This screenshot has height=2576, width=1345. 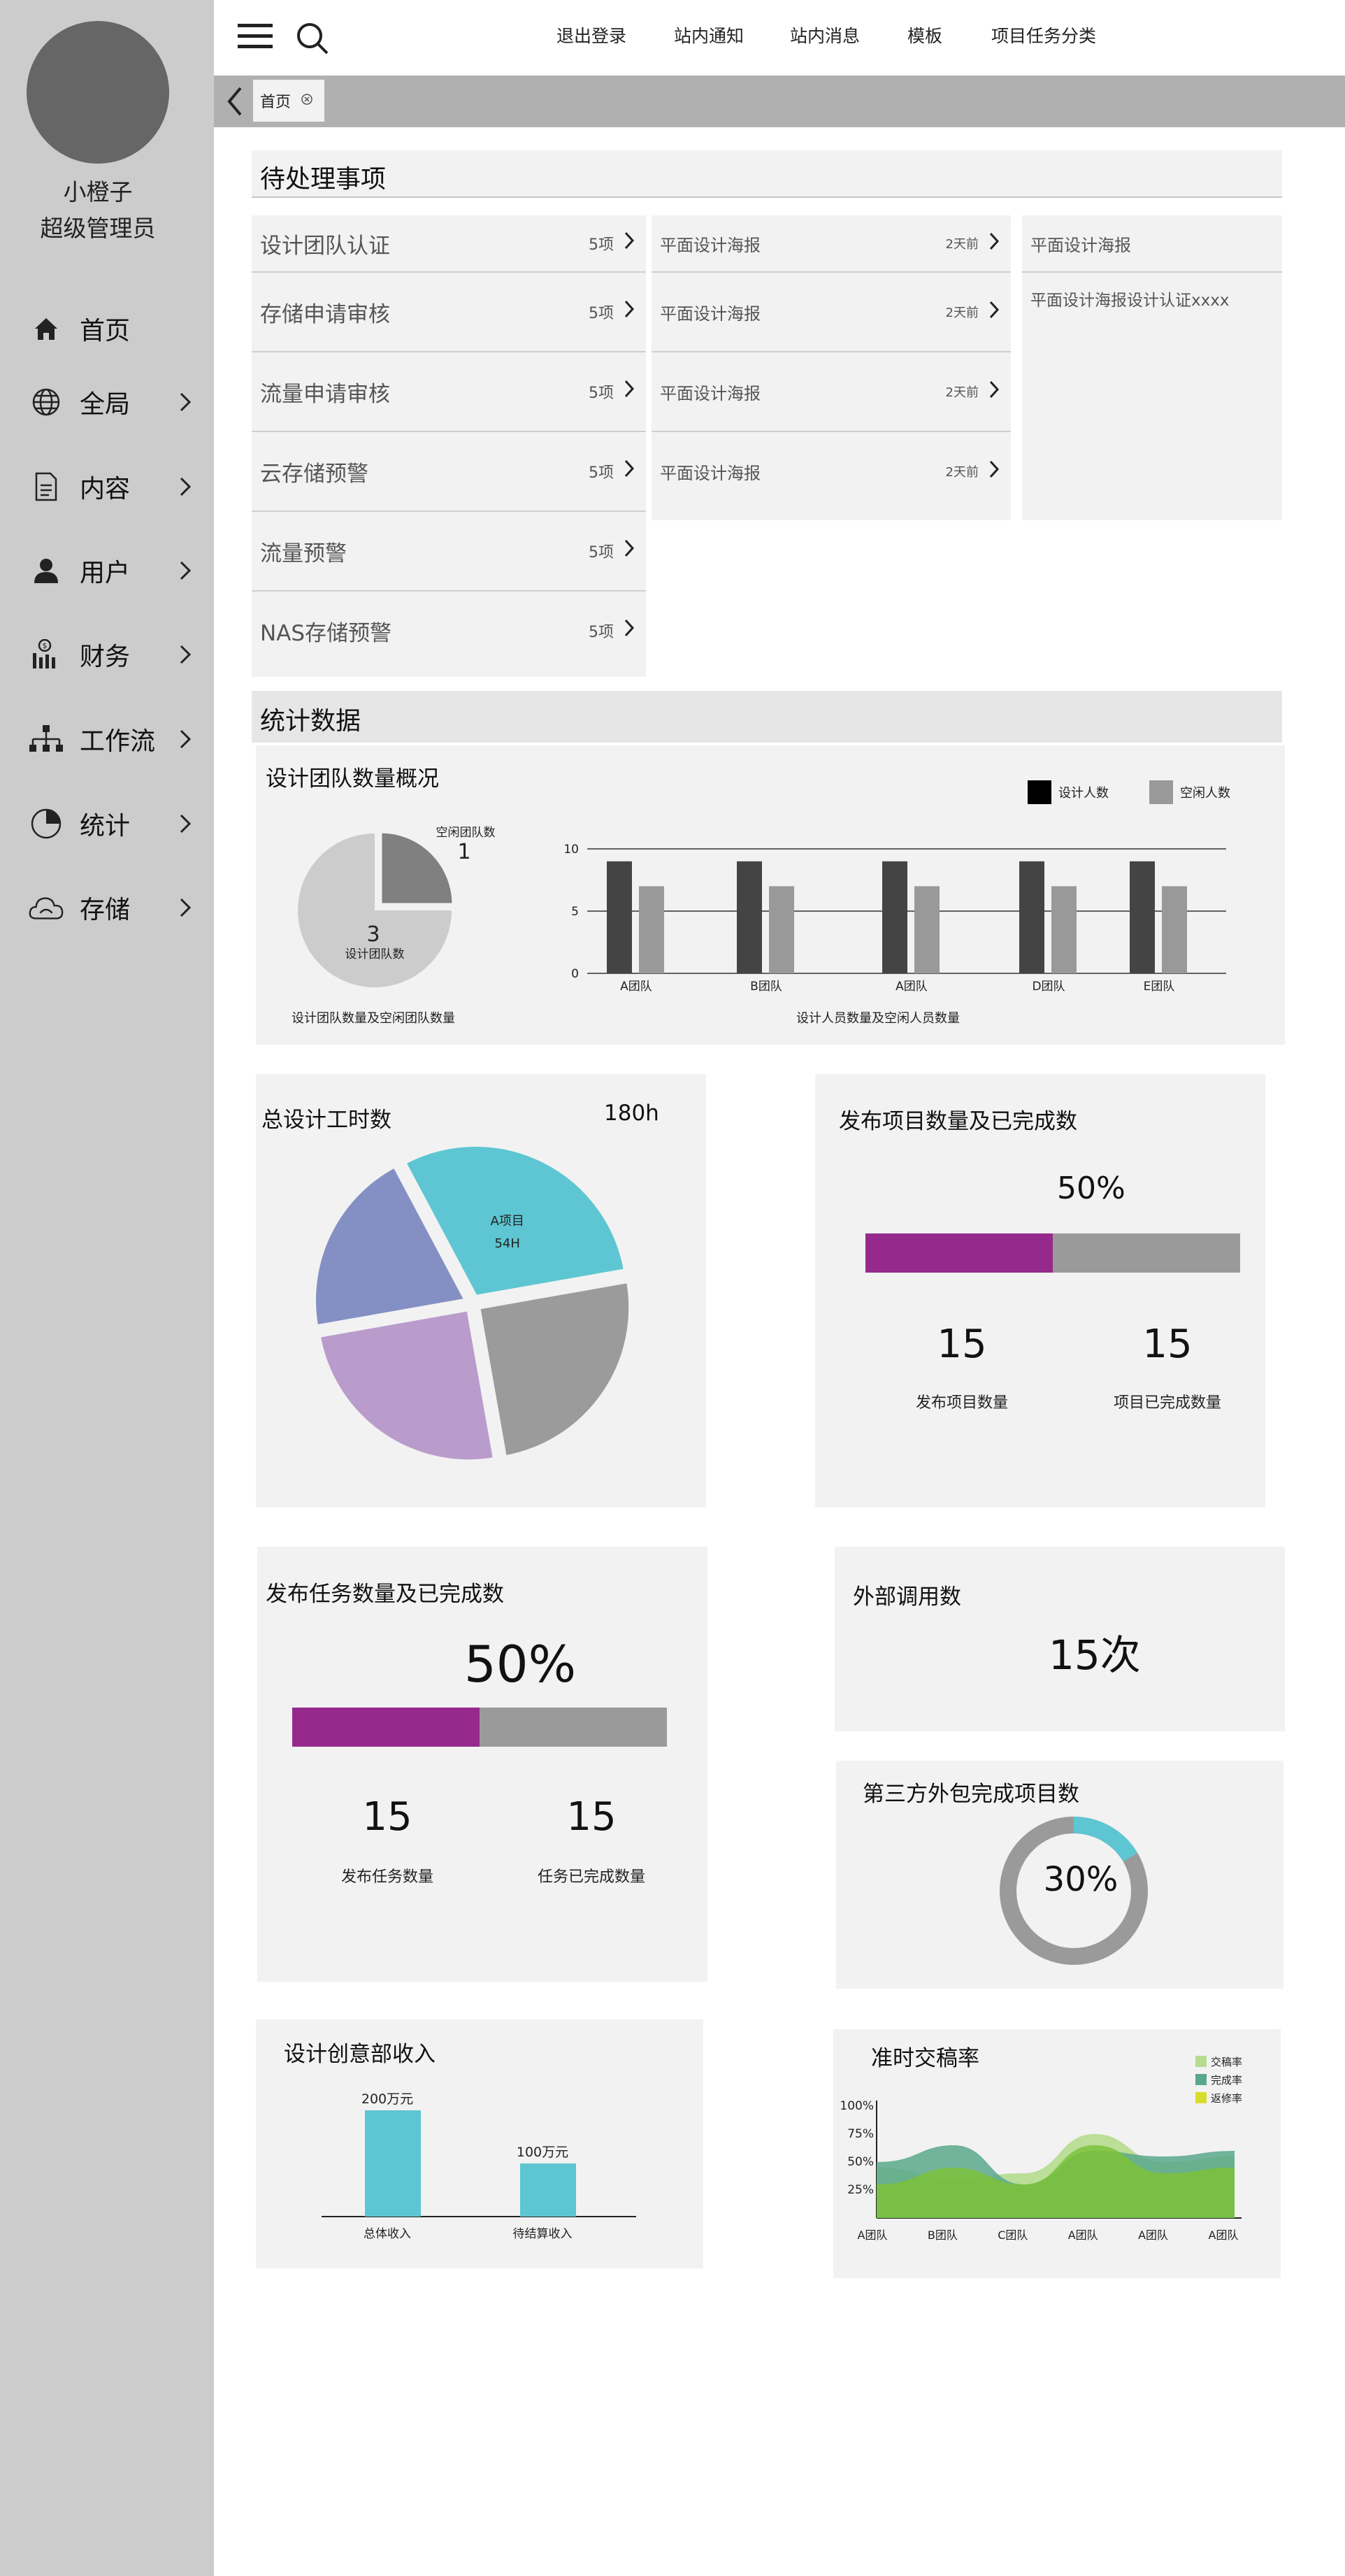 I want to click on x-tick-label: B团队, so click(x=943, y=2235).